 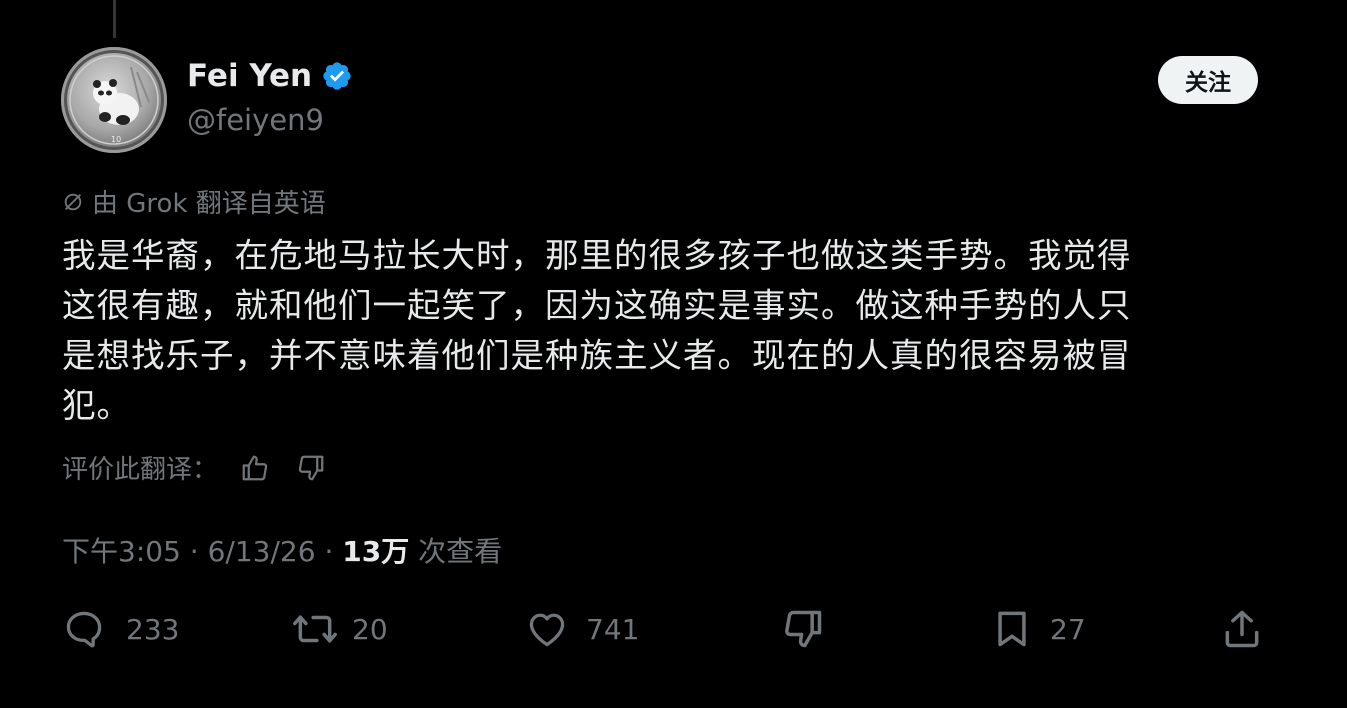 What do you see at coordinates (114, 19) in the screenshot?
I see `thread-connector-line` at bounding box center [114, 19].